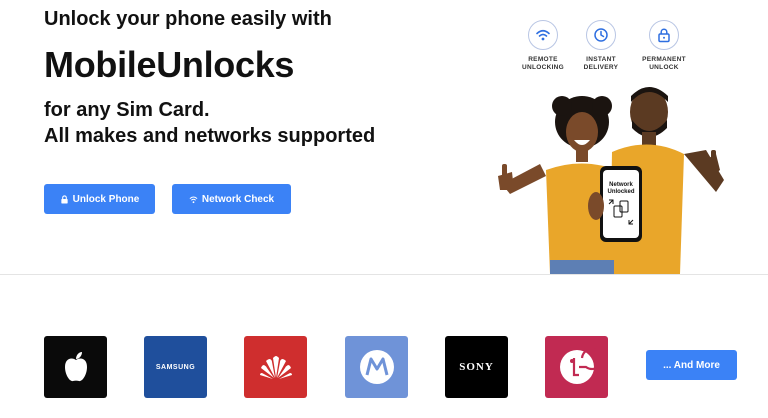 Image resolution: width=768 pixels, height=418 pixels. Describe the element at coordinates (188, 19) in the screenshot. I see `hero-tagline: Unlock your phone easily with` at that location.